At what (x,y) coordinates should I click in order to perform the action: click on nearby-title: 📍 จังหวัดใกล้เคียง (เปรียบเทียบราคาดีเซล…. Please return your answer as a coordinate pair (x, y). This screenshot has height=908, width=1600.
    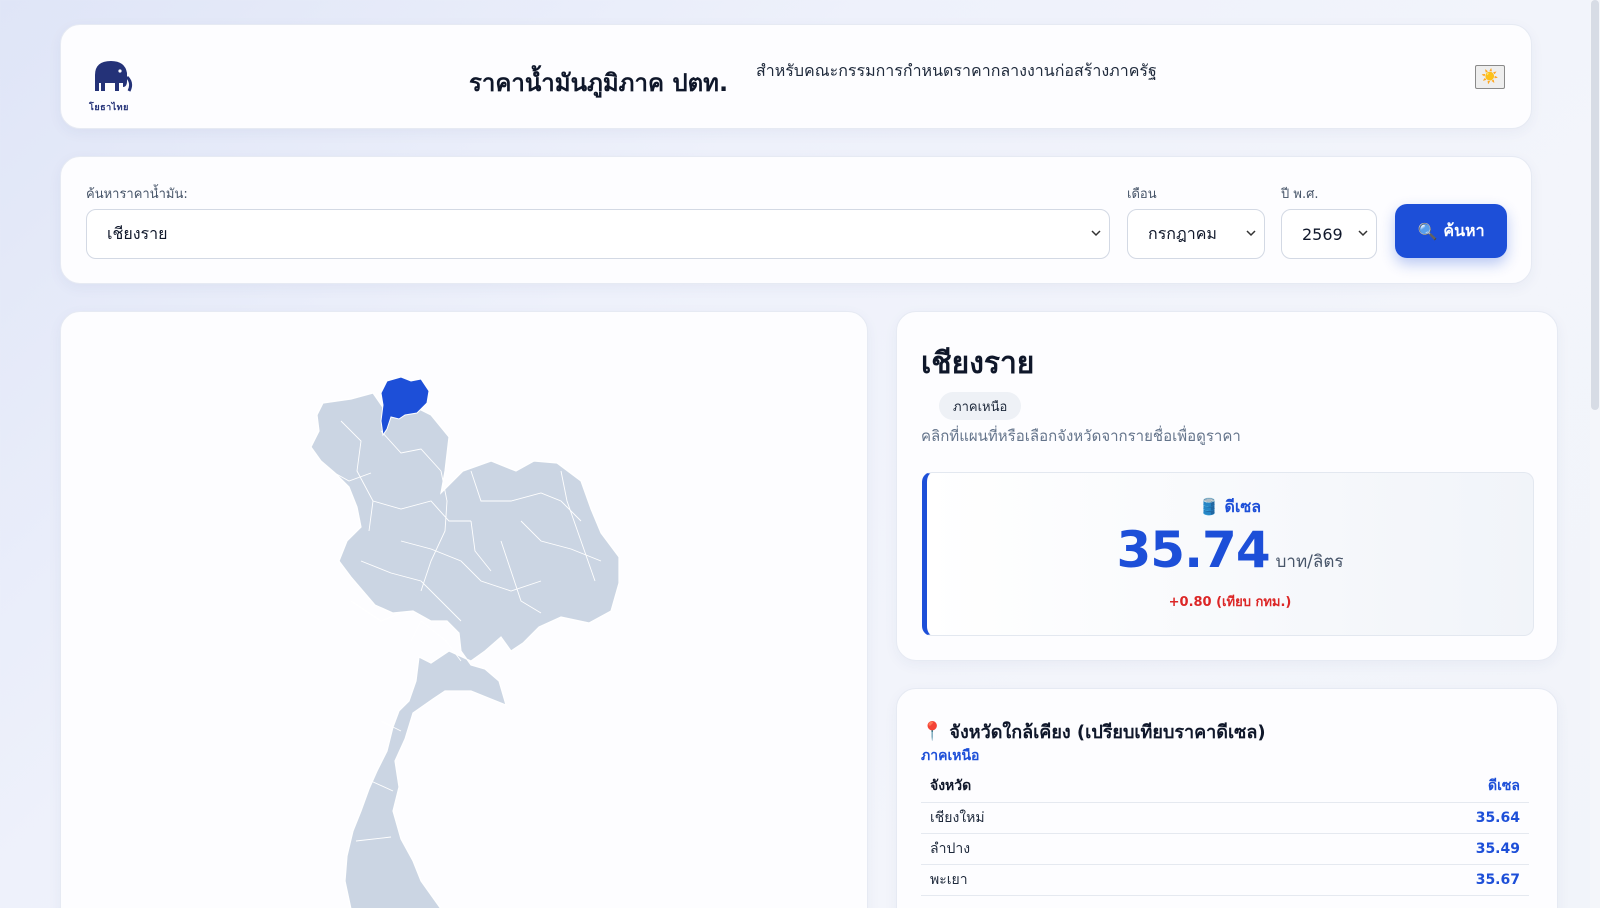
    Looking at the image, I should click on (1093, 731).